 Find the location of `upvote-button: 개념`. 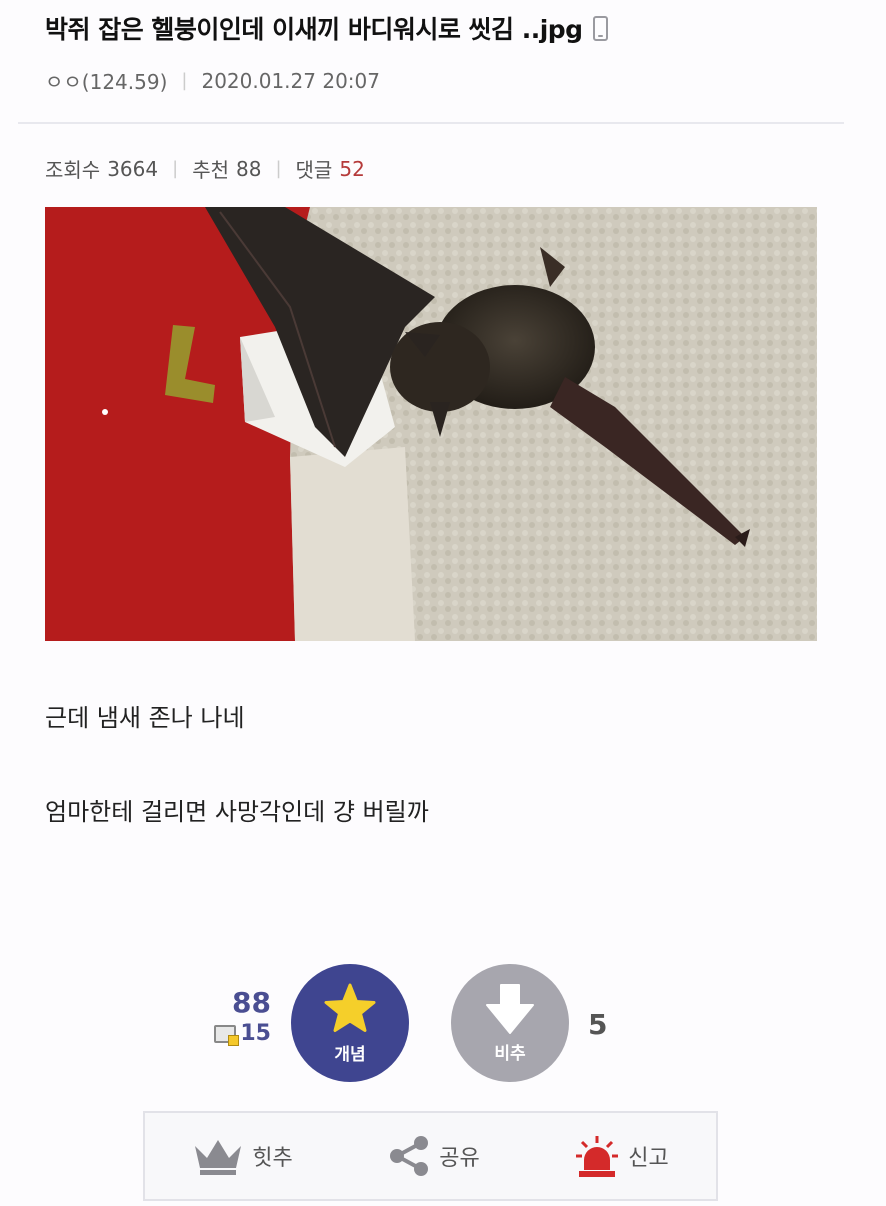

upvote-button: 개념 is located at coordinates (350, 1023).